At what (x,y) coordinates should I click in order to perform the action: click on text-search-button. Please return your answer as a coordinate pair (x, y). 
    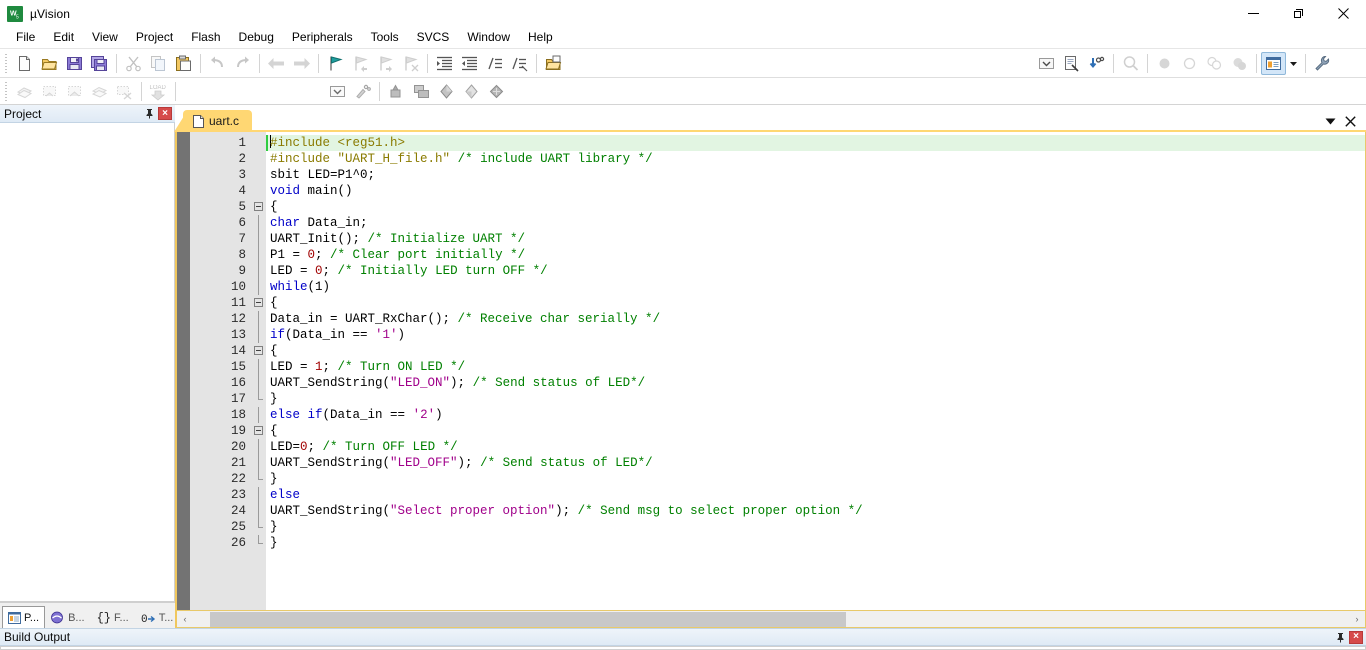
    Looking at the image, I should click on (1130, 63).